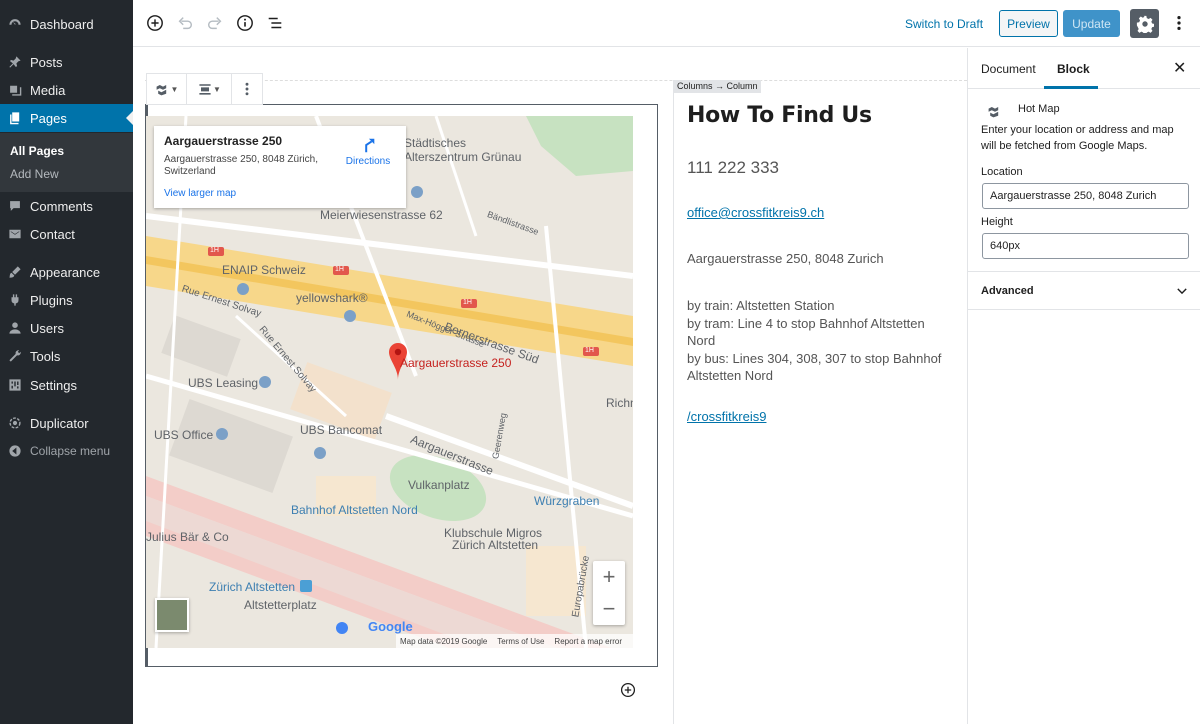 The width and height of the screenshot is (1200, 724). Describe the element at coordinates (245, 23) in the screenshot. I see `info-icon` at that location.